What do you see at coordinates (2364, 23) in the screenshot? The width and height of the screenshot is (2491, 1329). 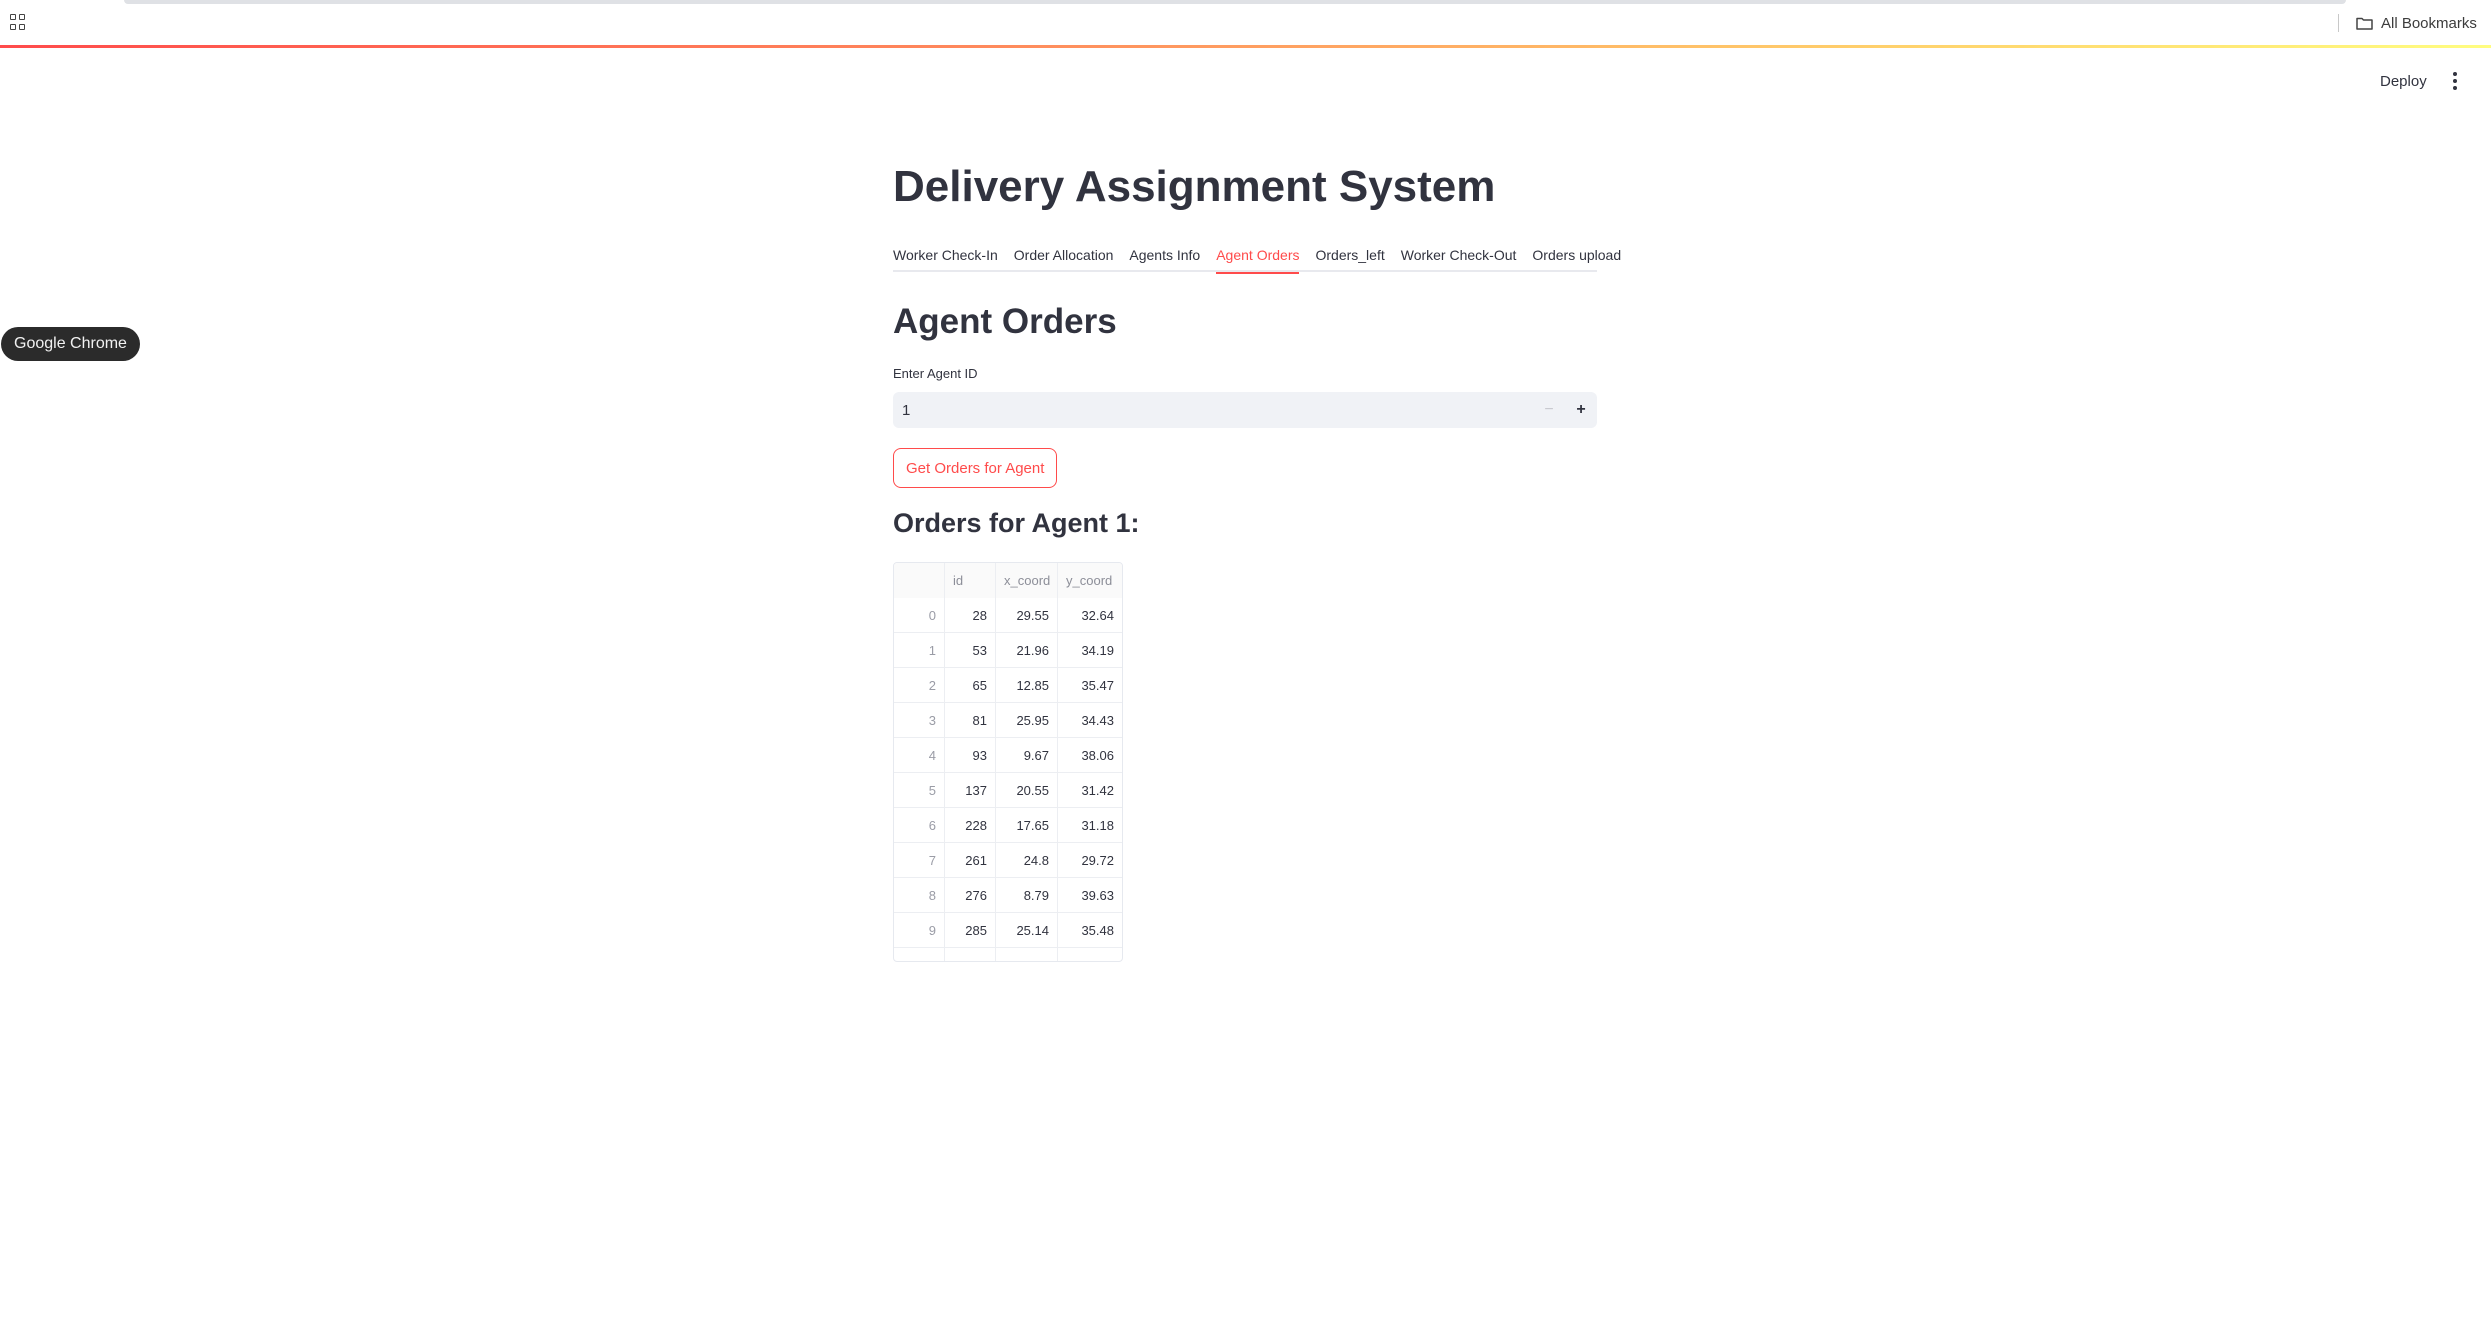 I see `folder-icon` at bounding box center [2364, 23].